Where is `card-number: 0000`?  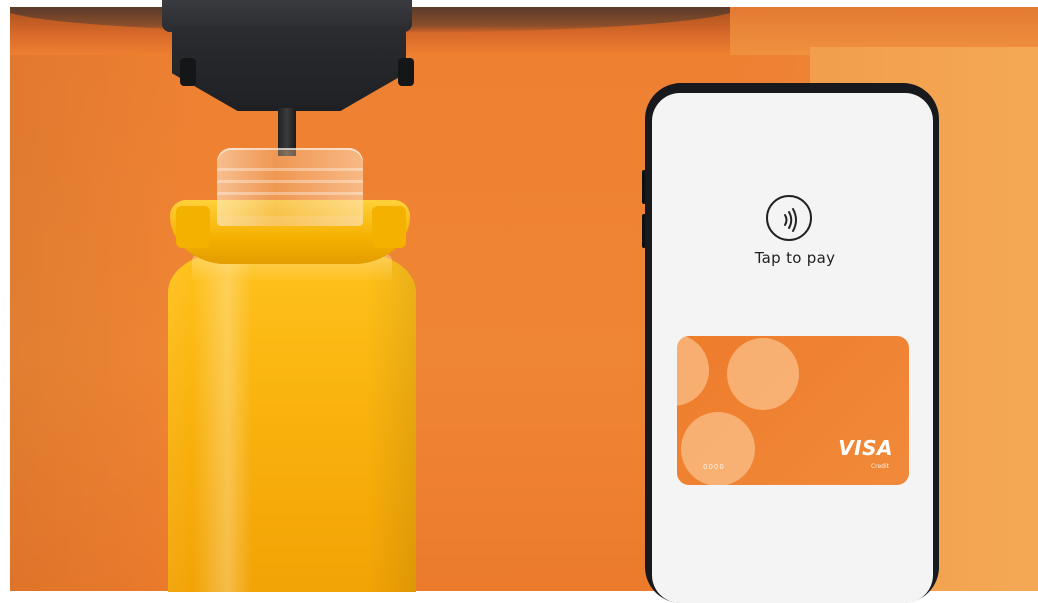 card-number: 0000 is located at coordinates (714, 467).